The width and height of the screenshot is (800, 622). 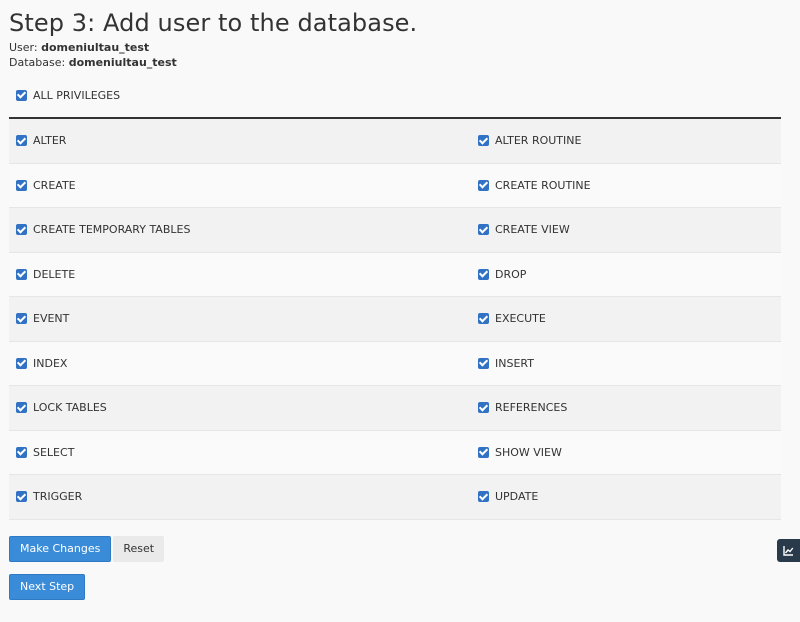 What do you see at coordinates (520, 319) in the screenshot?
I see `privilege-label: EXECUTE` at bounding box center [520, 319].